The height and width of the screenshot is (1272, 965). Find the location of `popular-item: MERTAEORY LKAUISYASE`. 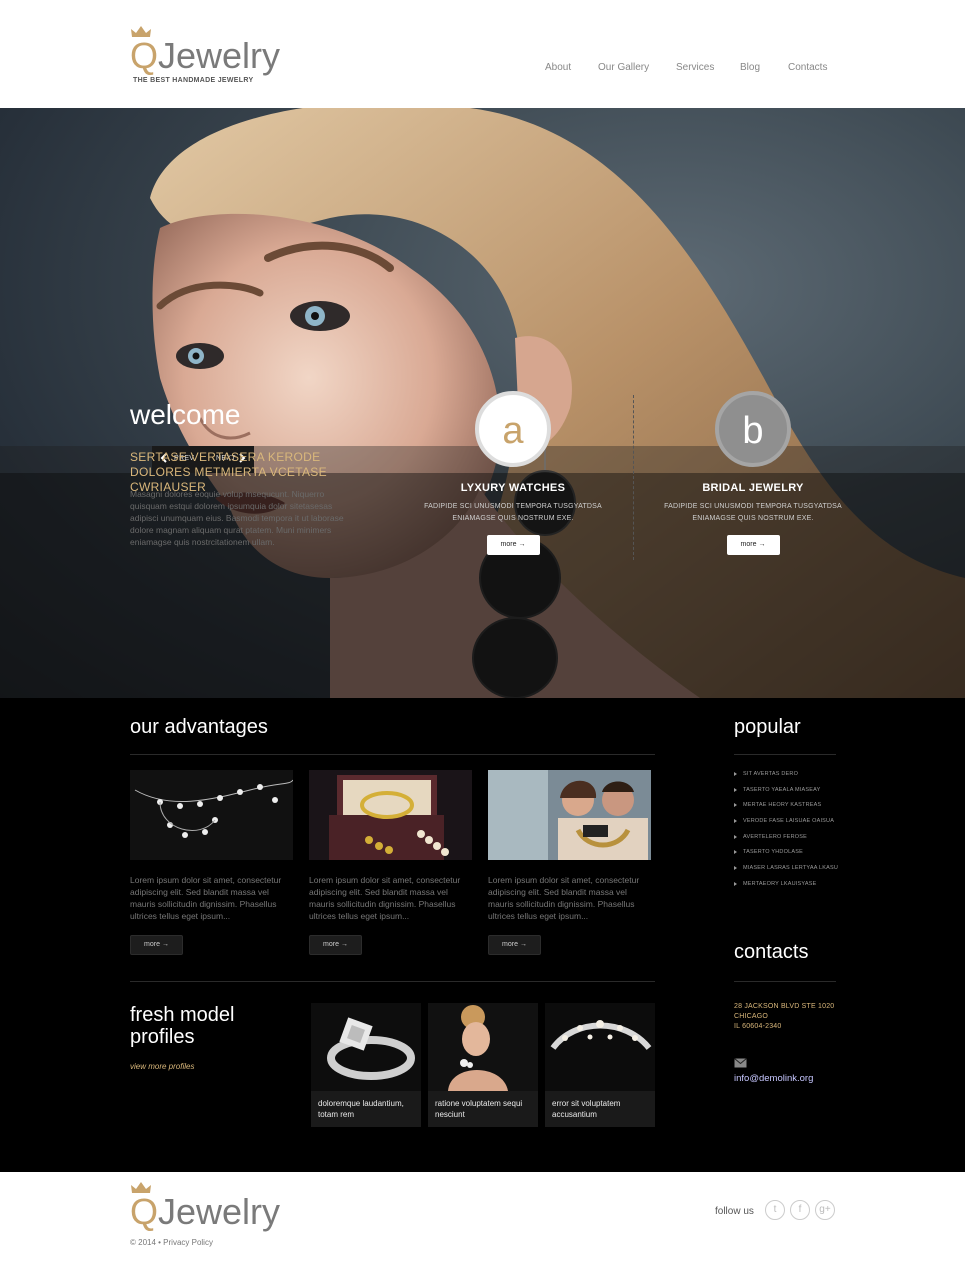

popular-item: MERTAEORY LKAUISYASE is located at coordinates (786, 887).